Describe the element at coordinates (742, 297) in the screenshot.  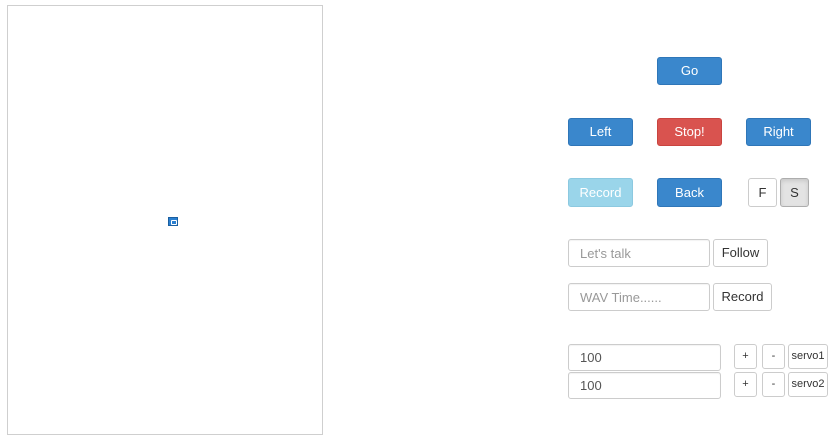
I see `record-wav-button: Record` at that location.